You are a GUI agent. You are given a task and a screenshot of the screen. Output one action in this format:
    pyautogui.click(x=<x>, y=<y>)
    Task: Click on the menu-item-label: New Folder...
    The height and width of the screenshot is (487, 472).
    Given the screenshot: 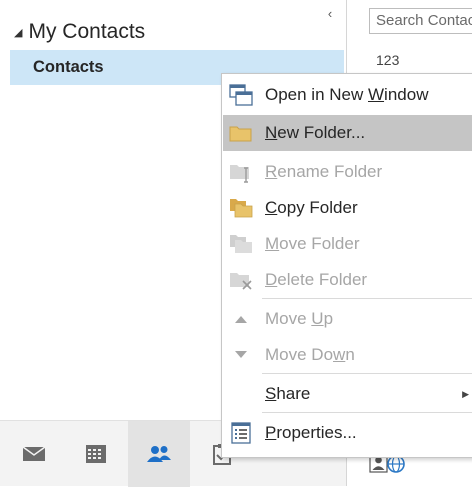 What is the action you would take?
    pyautogui.click(x=315, y=132)
    